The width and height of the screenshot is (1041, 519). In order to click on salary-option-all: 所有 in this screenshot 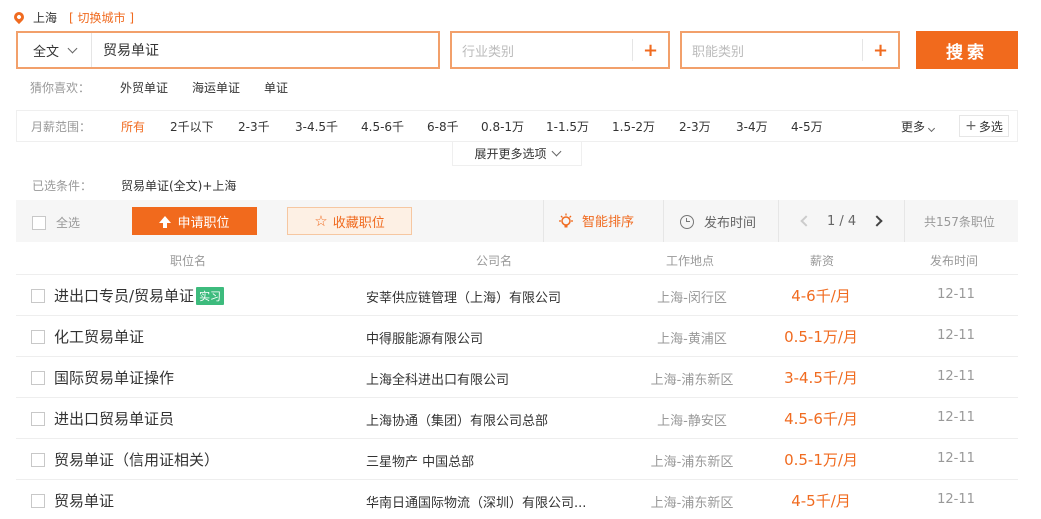, I will do `click(145, 126)`.